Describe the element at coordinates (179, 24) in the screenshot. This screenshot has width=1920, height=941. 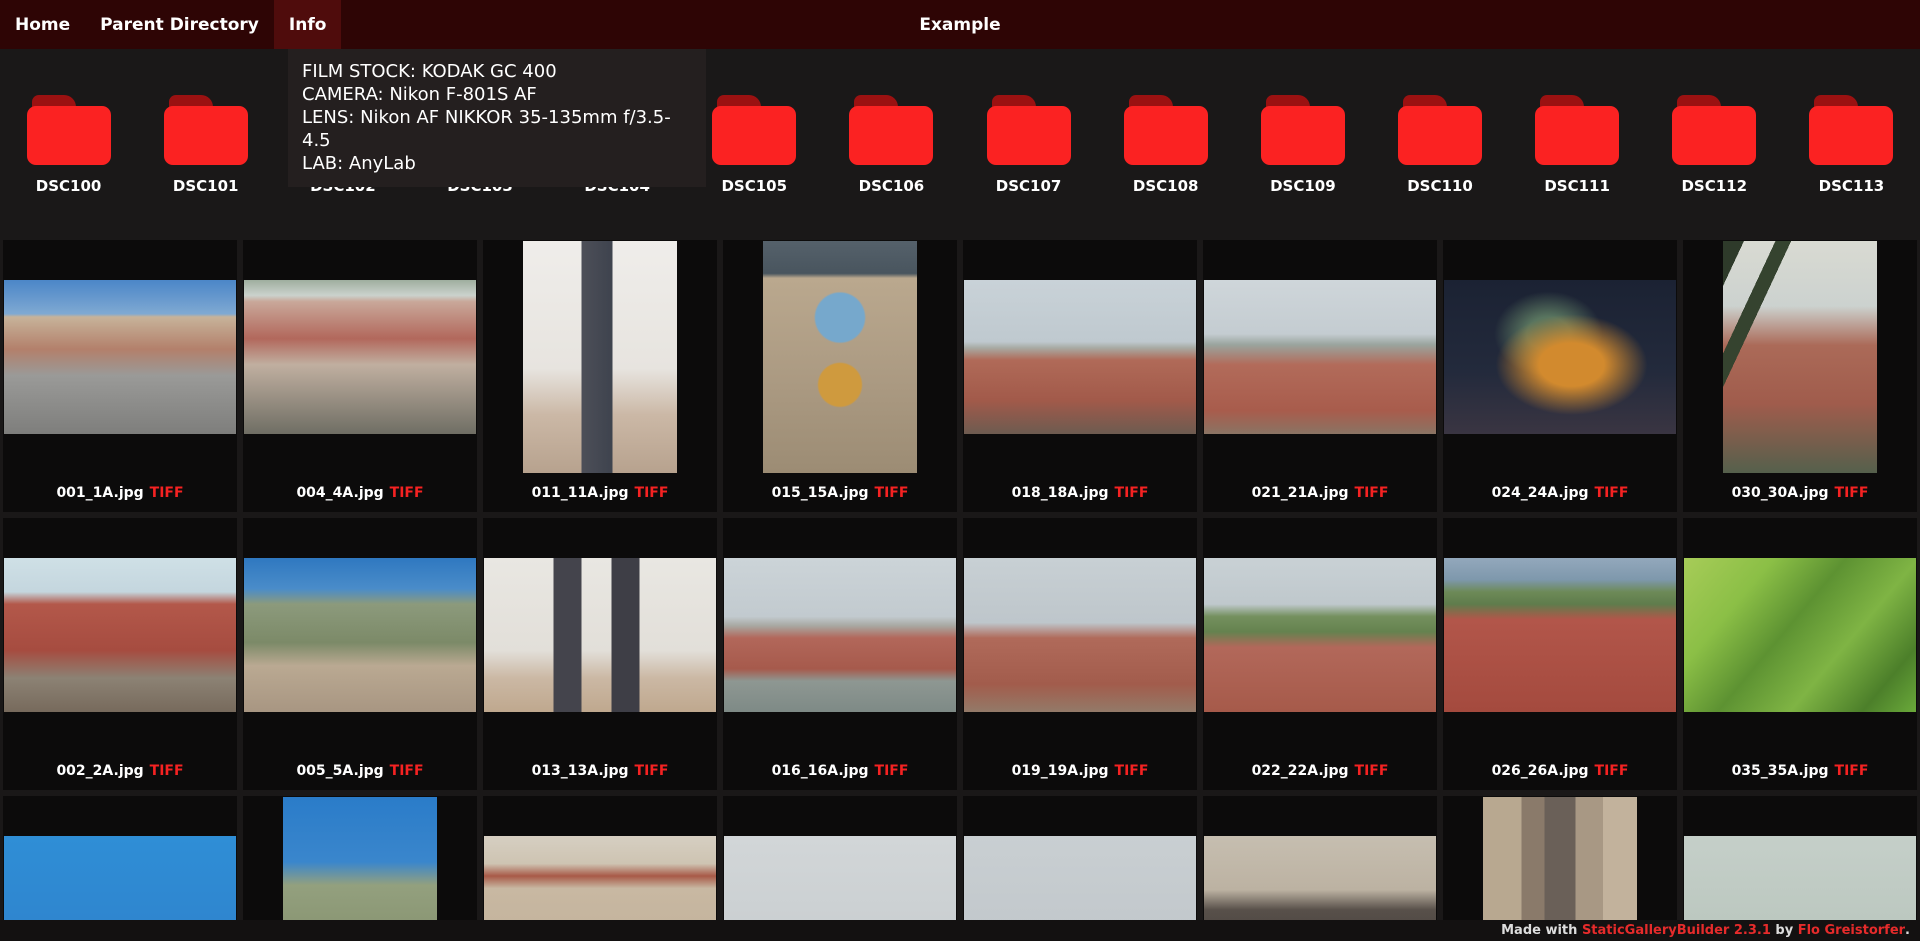
I see `nav-tab-parent-directory: Parent Directory` at that location.